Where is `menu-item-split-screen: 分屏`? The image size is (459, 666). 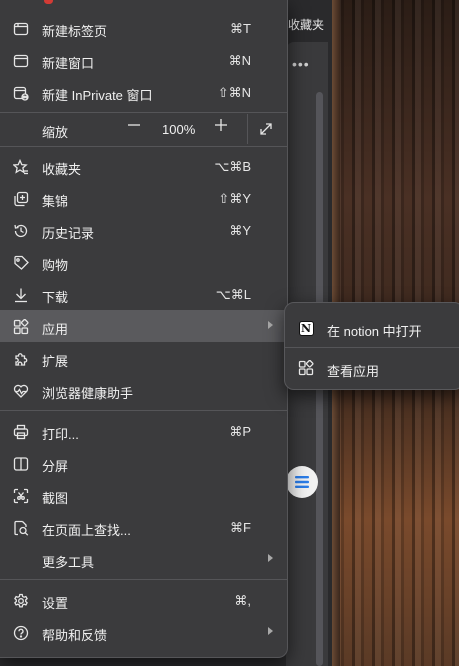 menu-item-split-screen: 分屏 is located at coordinates (143, 463).